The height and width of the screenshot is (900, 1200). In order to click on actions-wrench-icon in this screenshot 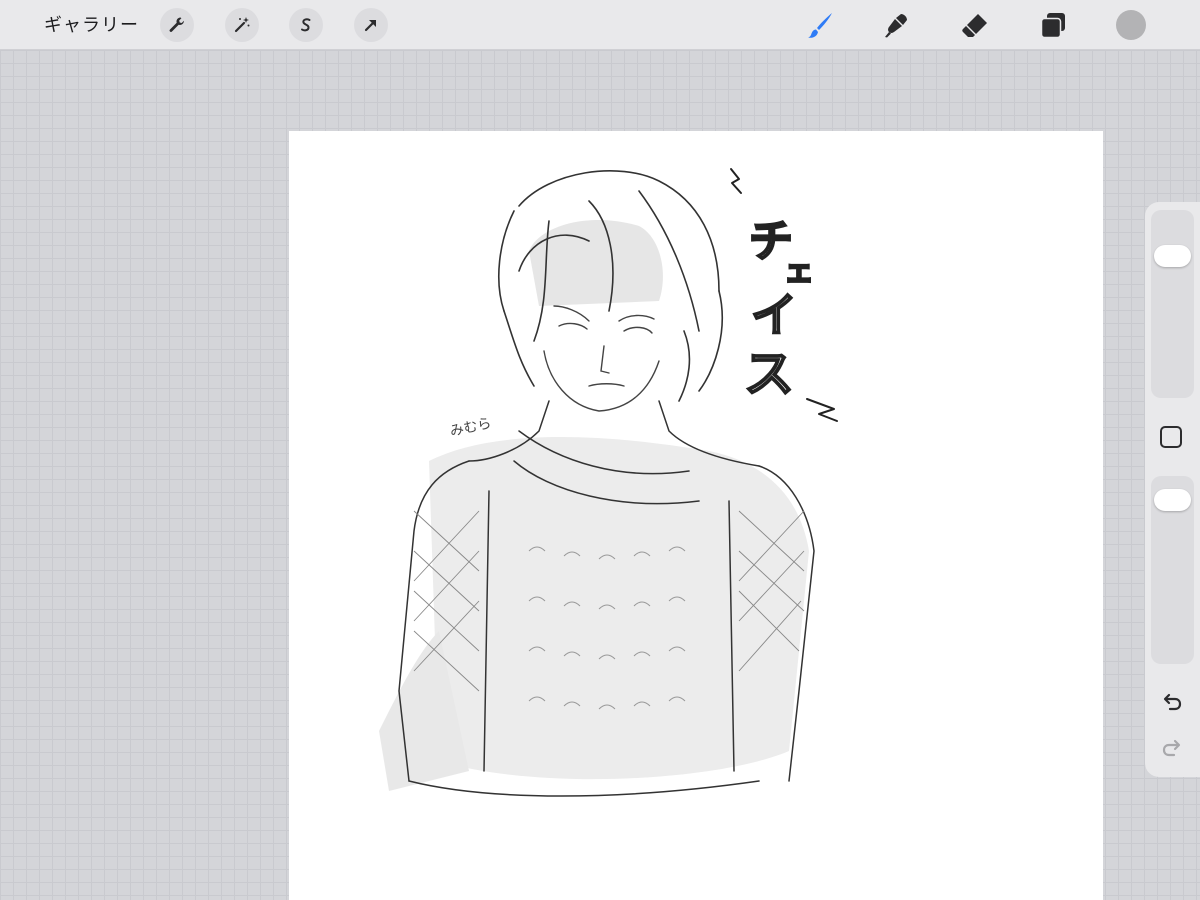, I will do `click(177, 25)`.